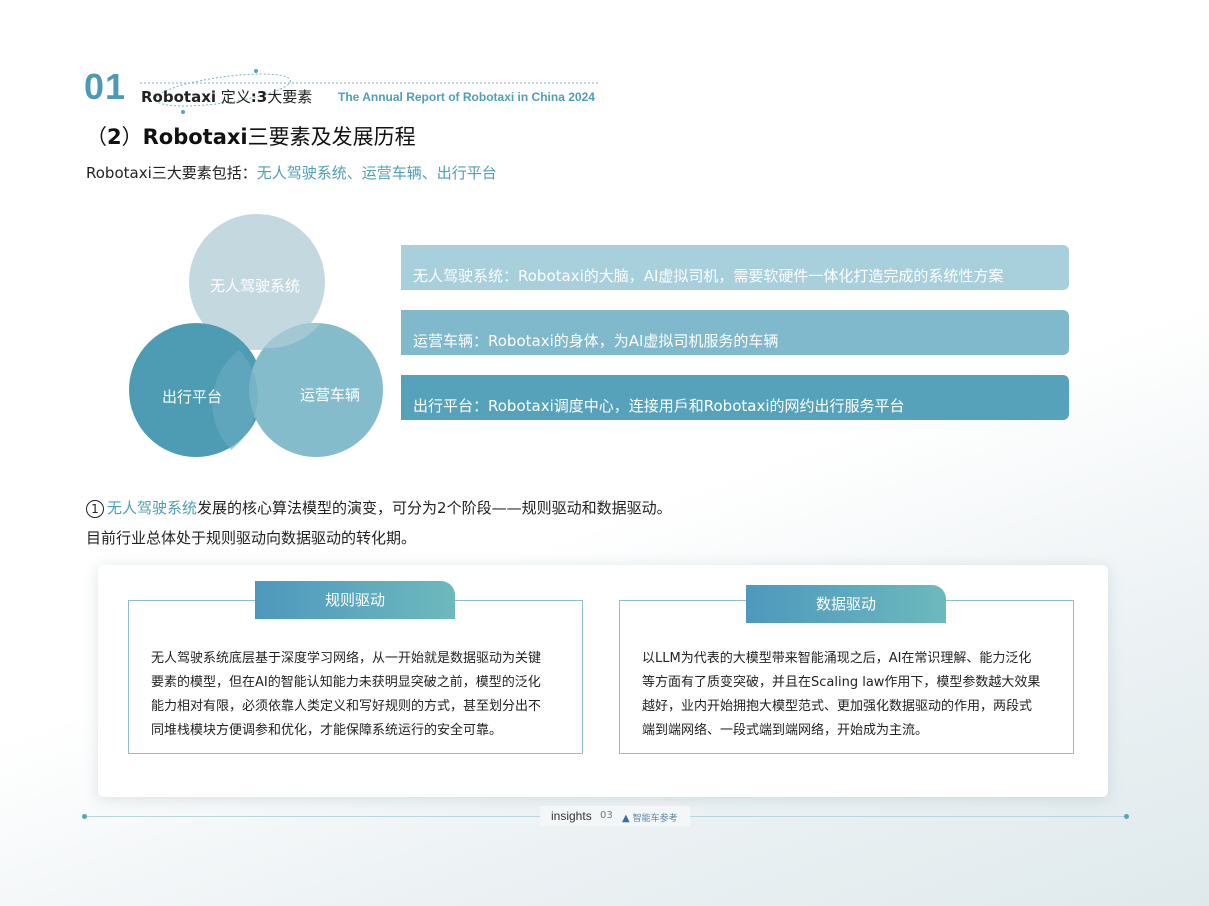  I want to click on venn-label-driving-system: 无人驾驶系统, so click(255, 286).